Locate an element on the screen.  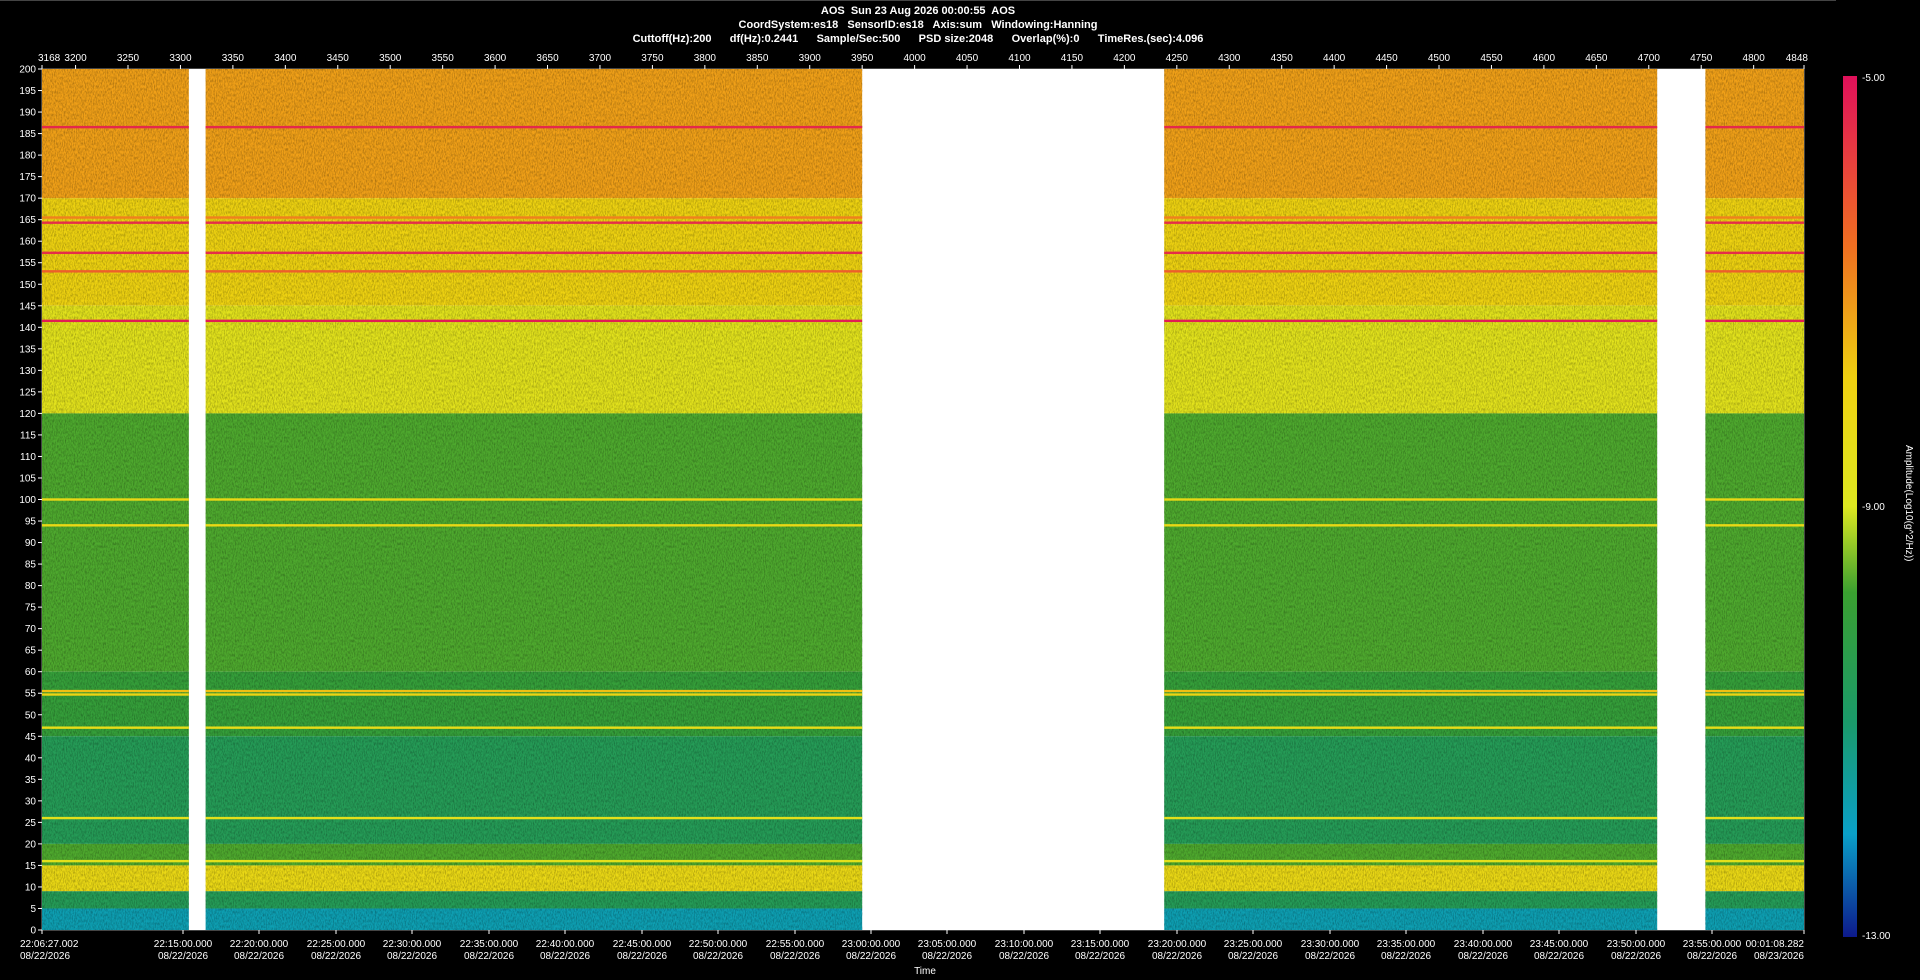
time-tick-label: 22:45:00.000 is located at coordinates (642, 944).